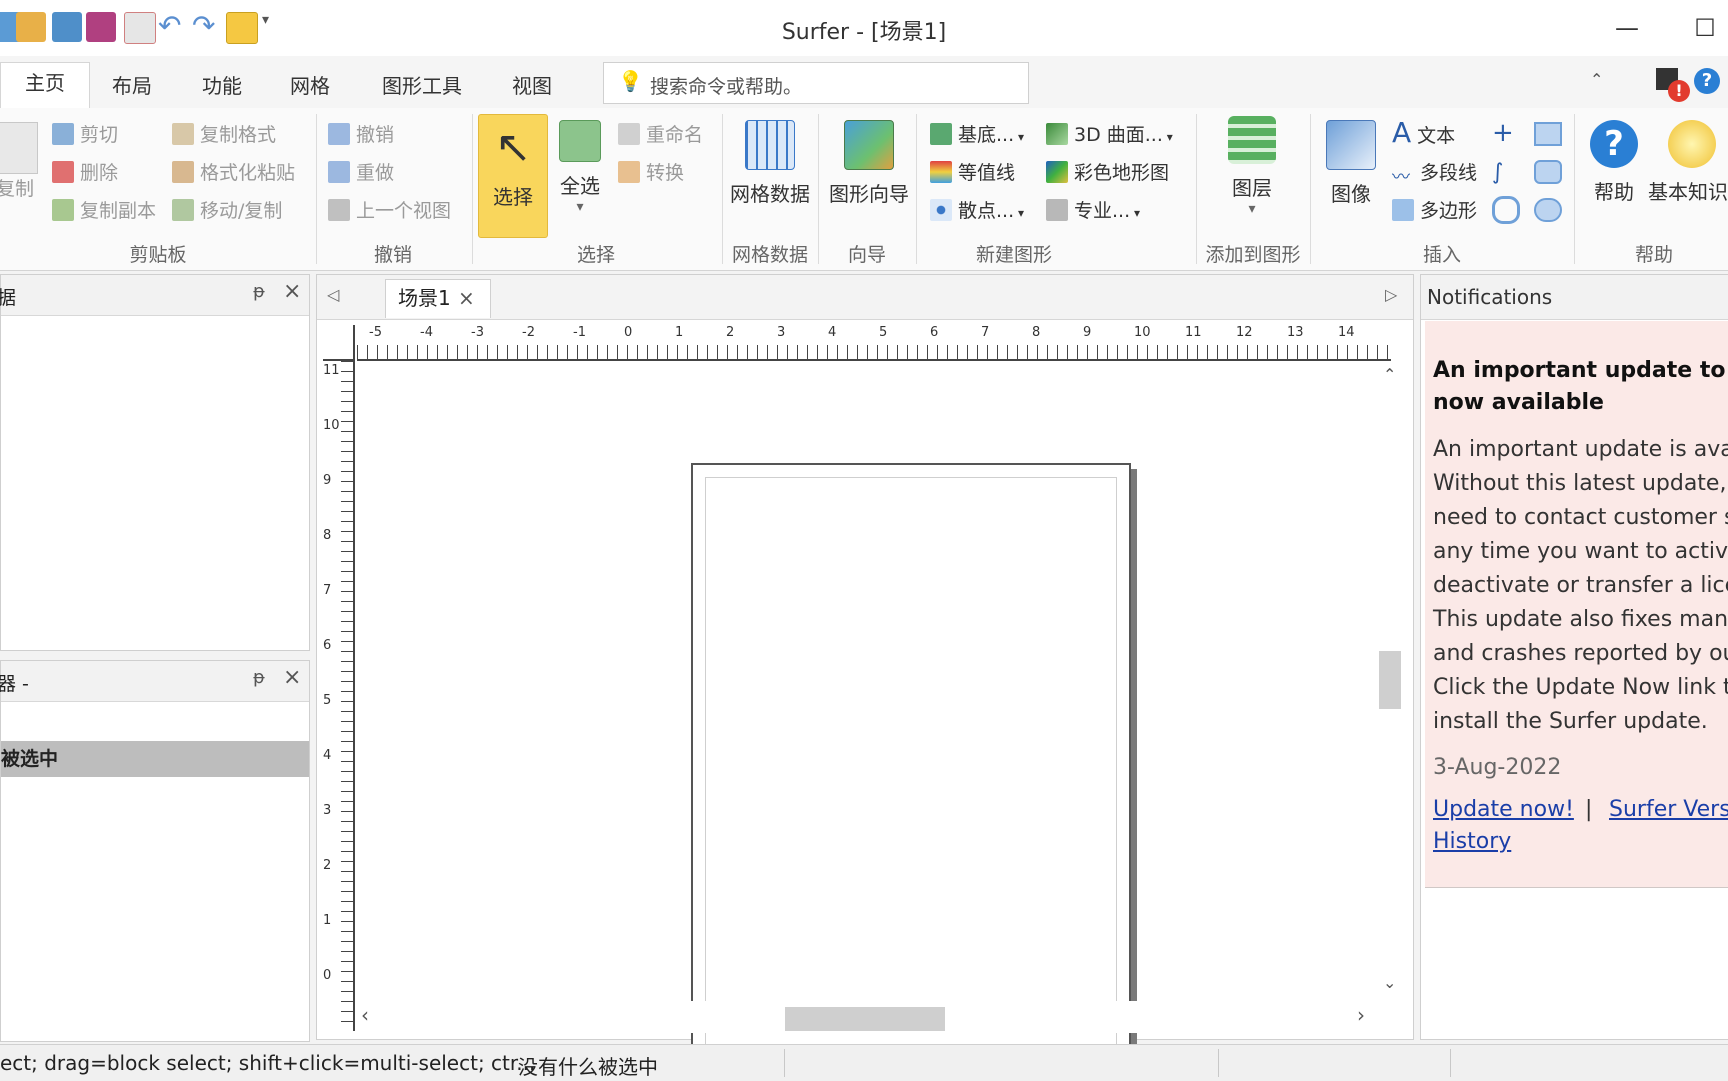 The image size is (1728, 1081). I want to click on question-icon: ?, so click(1614, 144).